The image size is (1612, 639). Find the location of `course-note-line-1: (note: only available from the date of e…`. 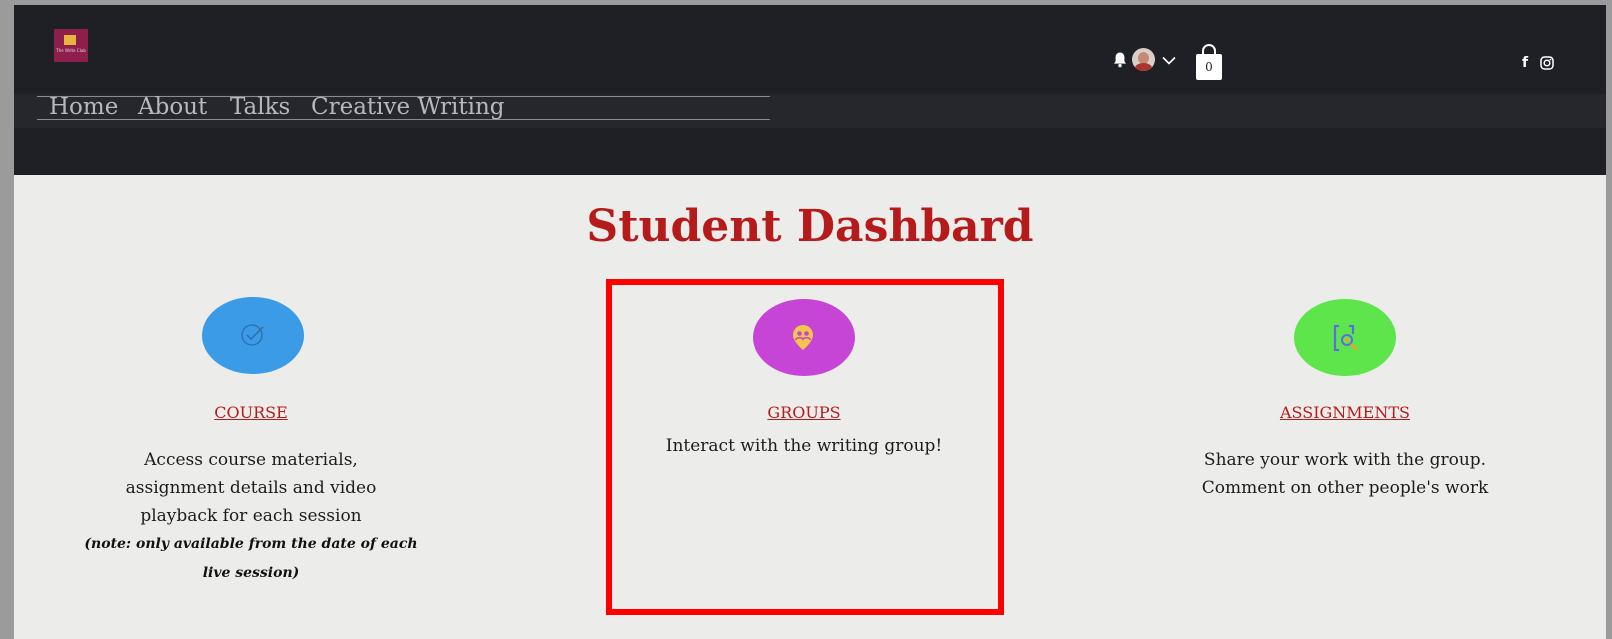

course-note-line-1: (note: only available from the date of e… is located at coordinates (251, 544).